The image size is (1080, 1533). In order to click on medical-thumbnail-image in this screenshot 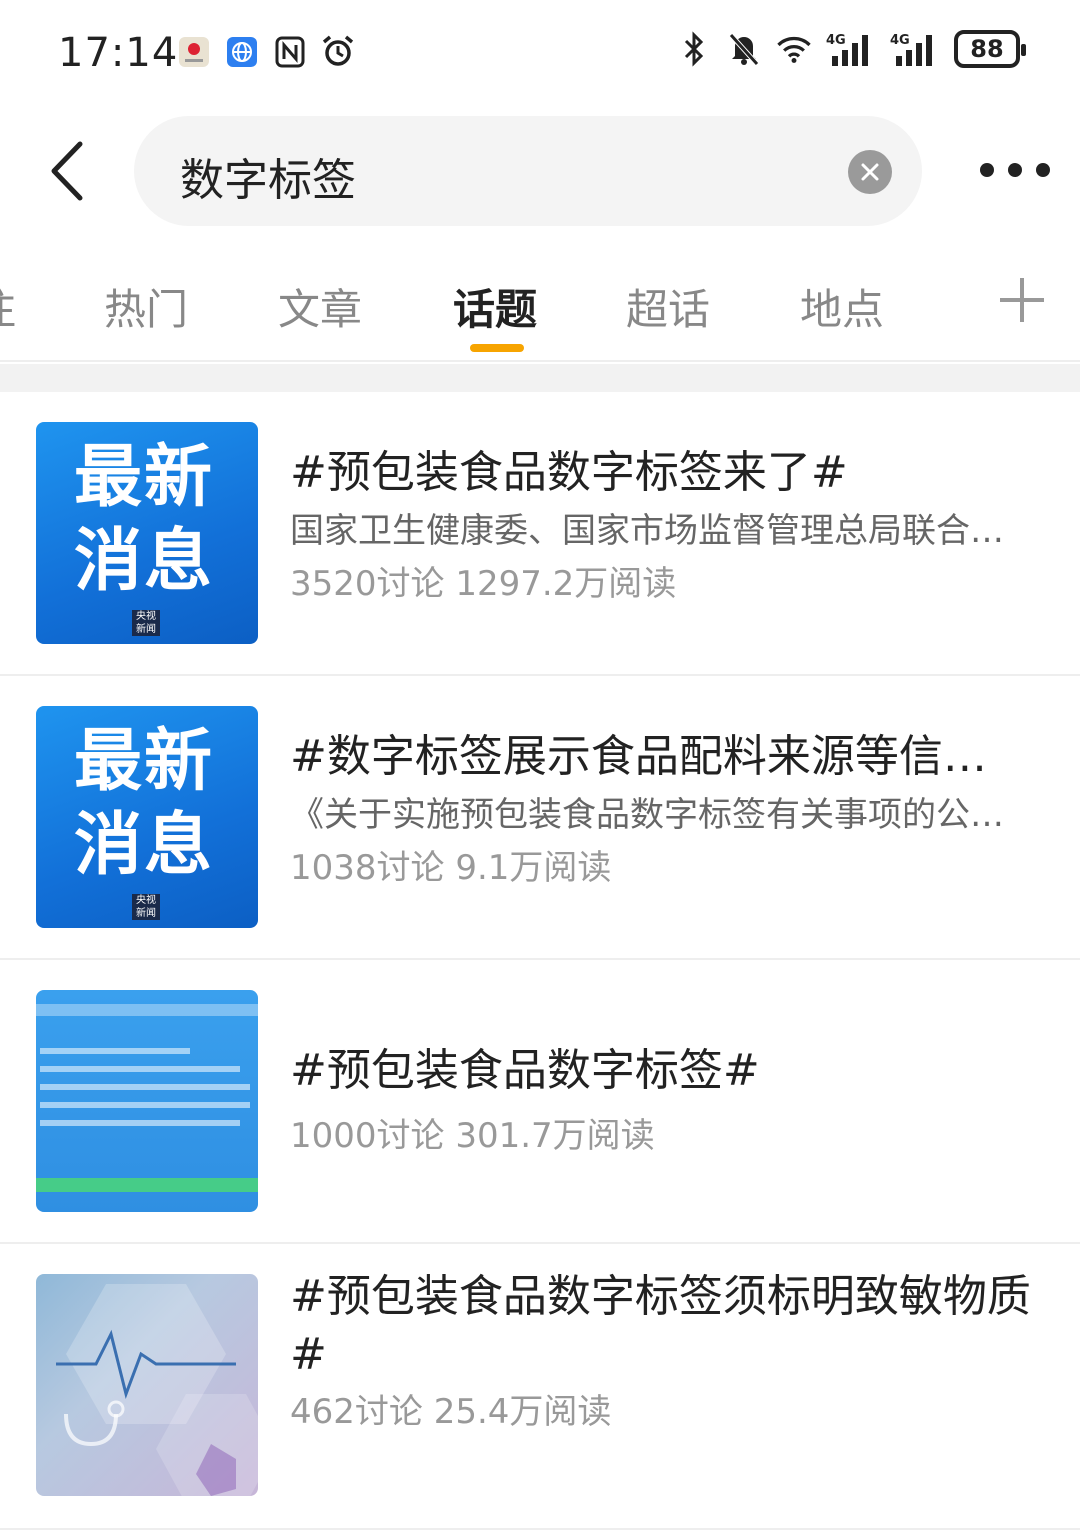, I will do `click(157, 1390)`.